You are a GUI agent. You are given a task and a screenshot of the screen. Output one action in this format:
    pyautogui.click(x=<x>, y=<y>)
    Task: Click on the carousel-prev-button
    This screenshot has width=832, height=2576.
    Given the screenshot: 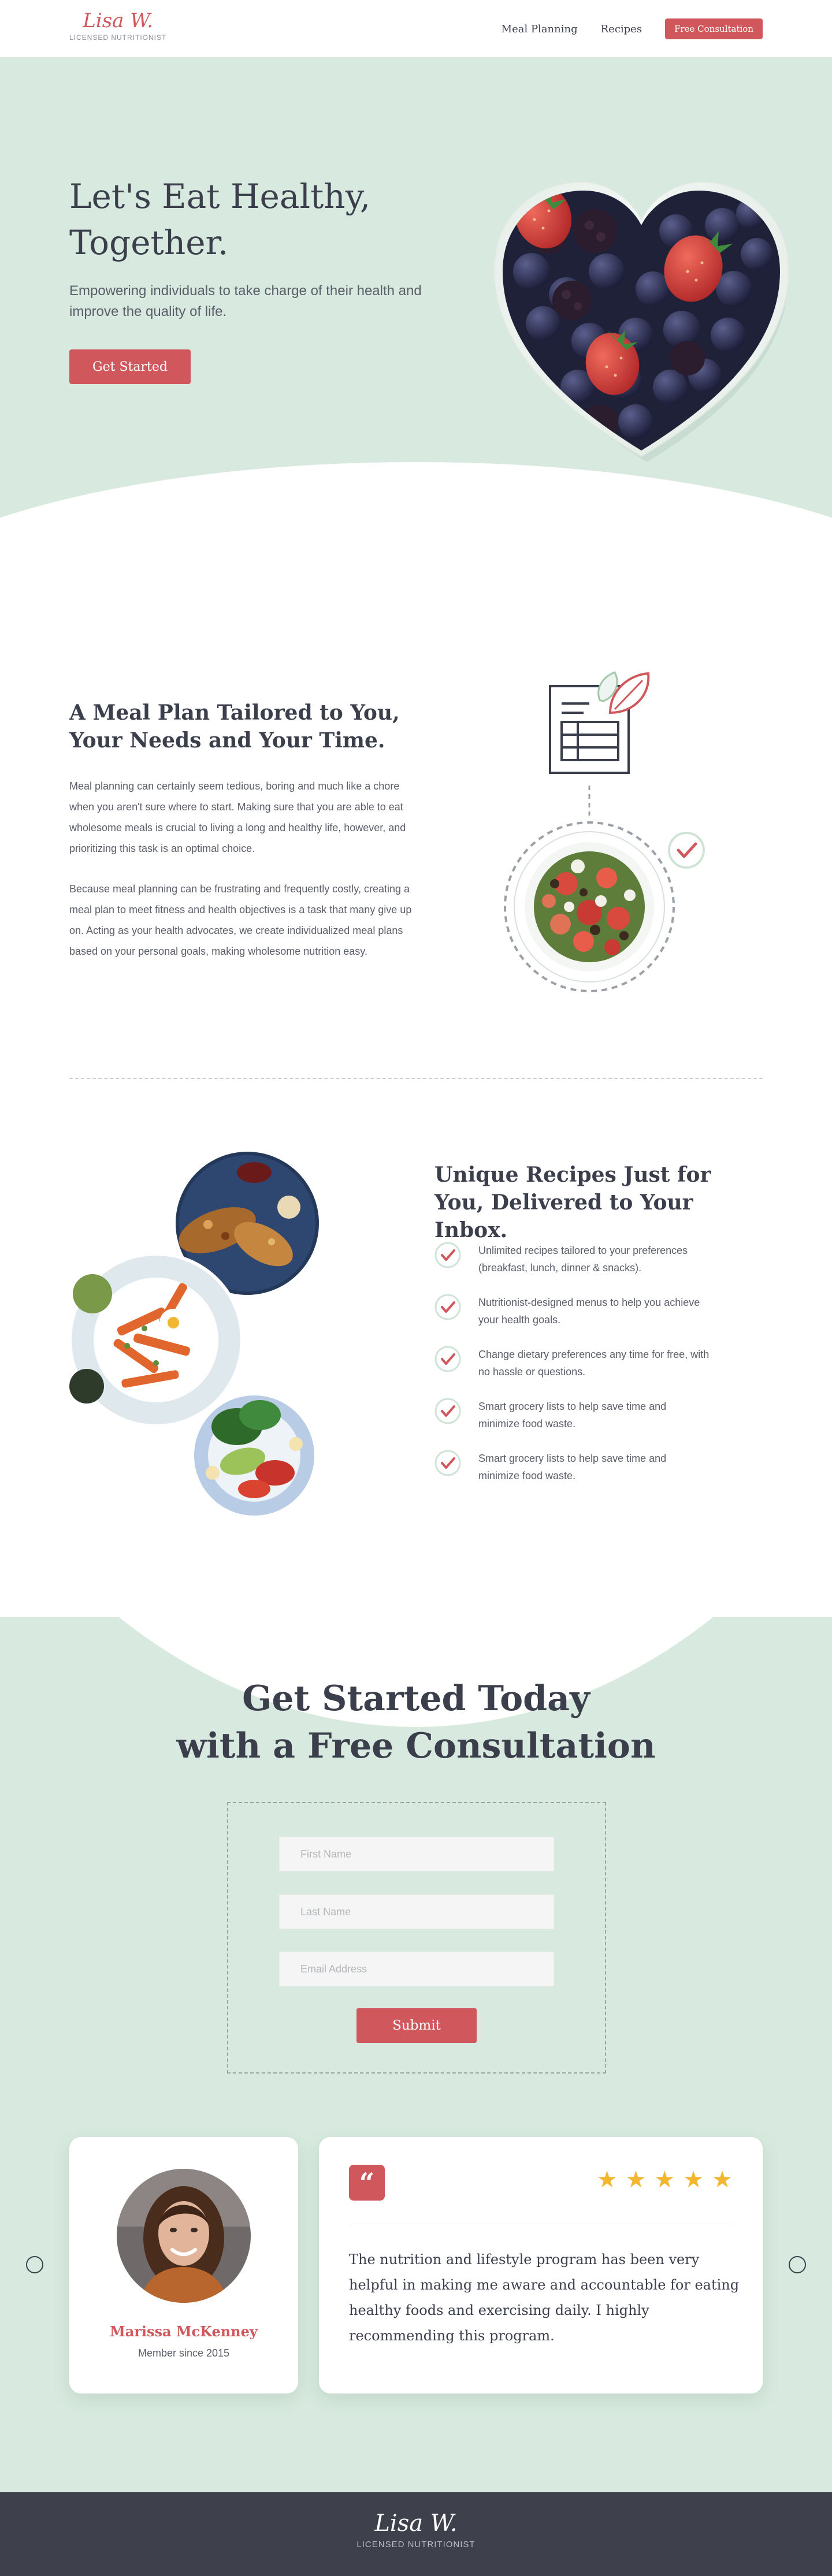 What is the action you would take?
    pyautogui.click(x=34, y=2264)
    